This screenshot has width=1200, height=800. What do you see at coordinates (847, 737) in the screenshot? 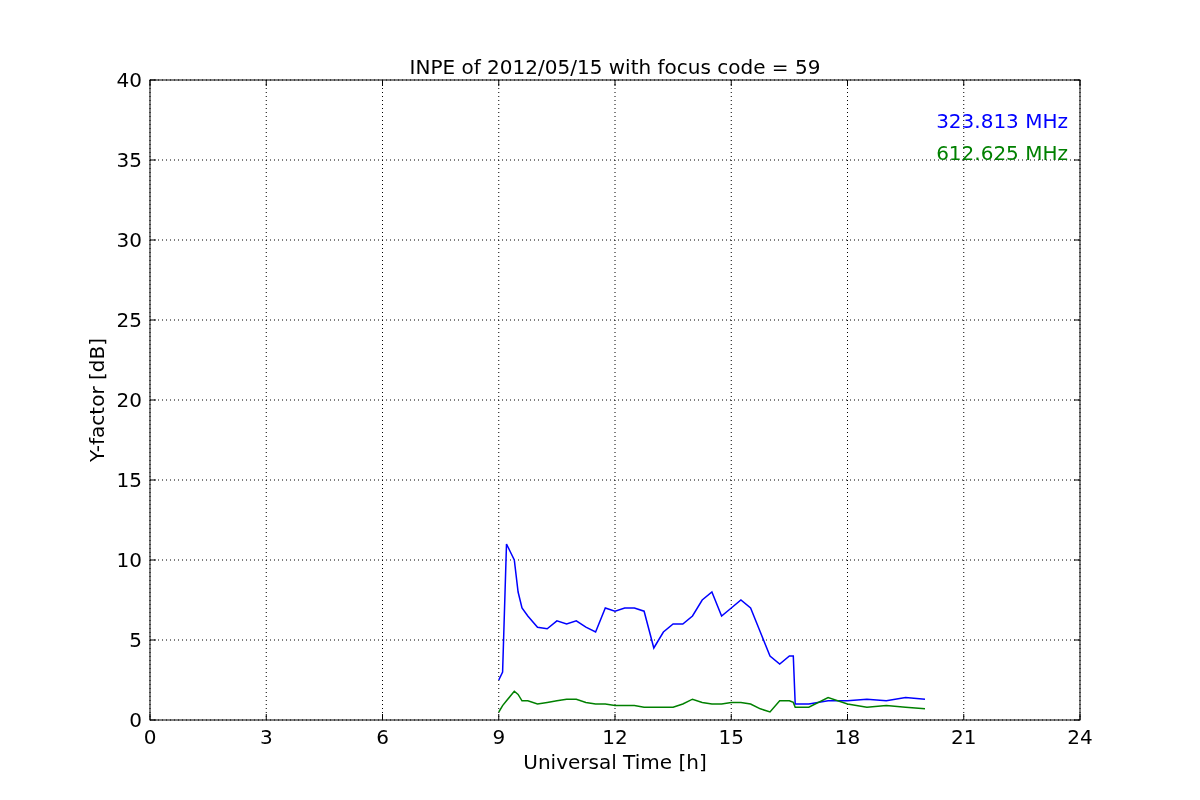
I see `tick-label: 18` at bounding box center [847, 737].